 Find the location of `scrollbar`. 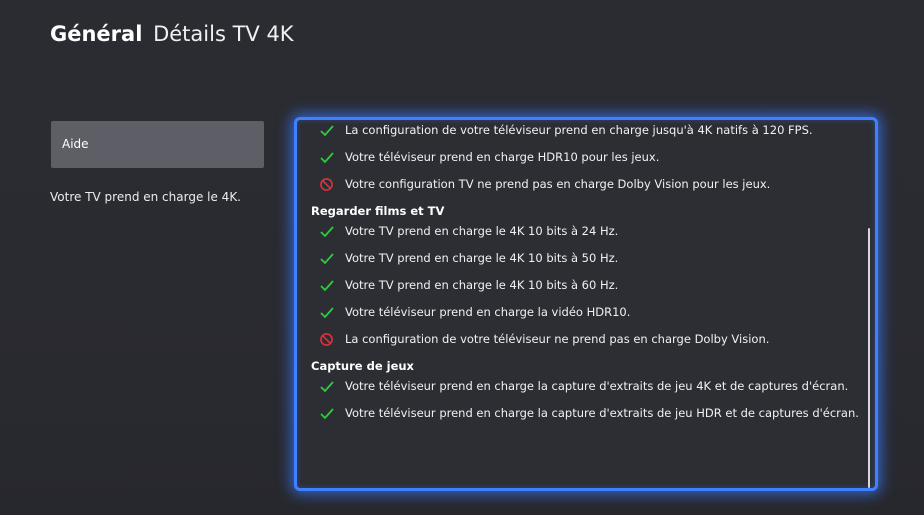

scrollbar is located at coordinates (869, 358).